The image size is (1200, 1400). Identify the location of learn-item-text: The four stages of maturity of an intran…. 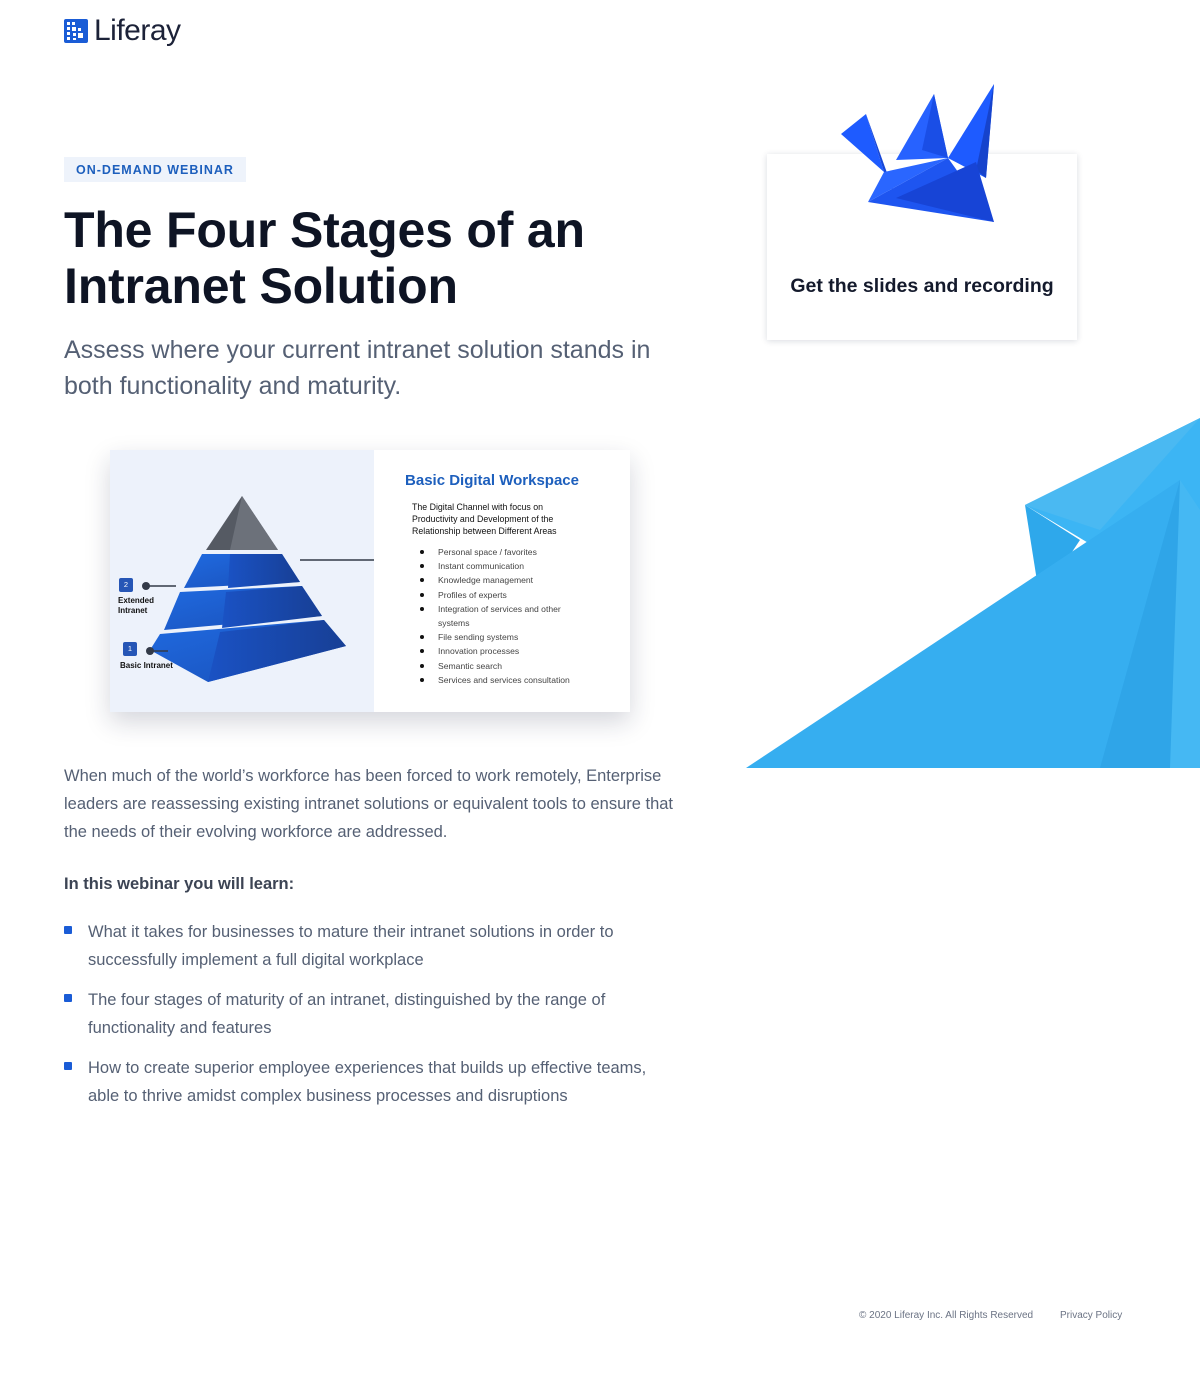
(347, 1014).